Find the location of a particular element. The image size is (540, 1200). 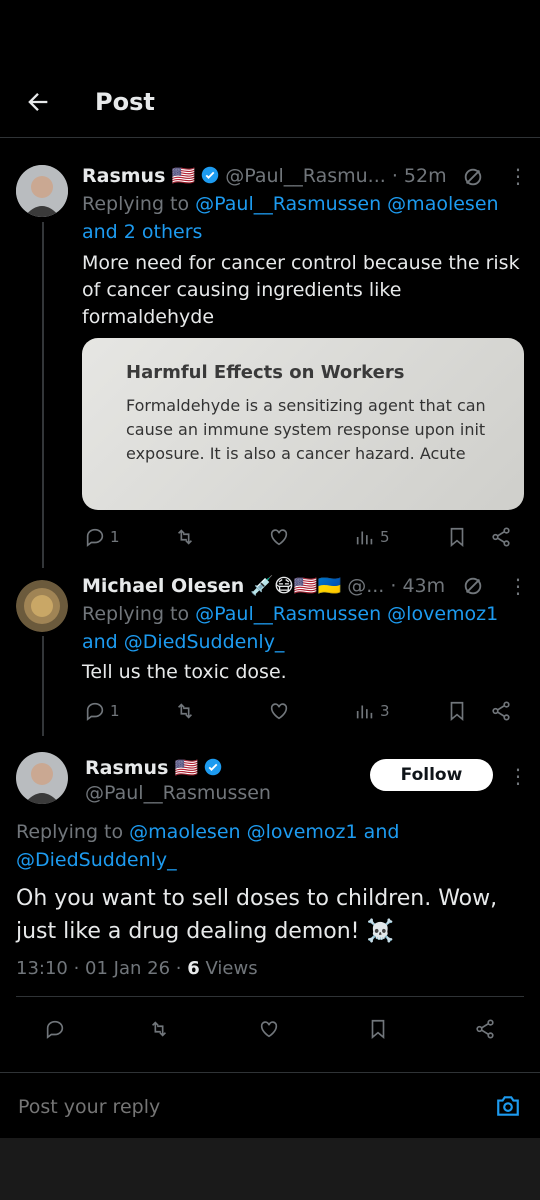

views-button: 5 is located at coordinates (372, 537).